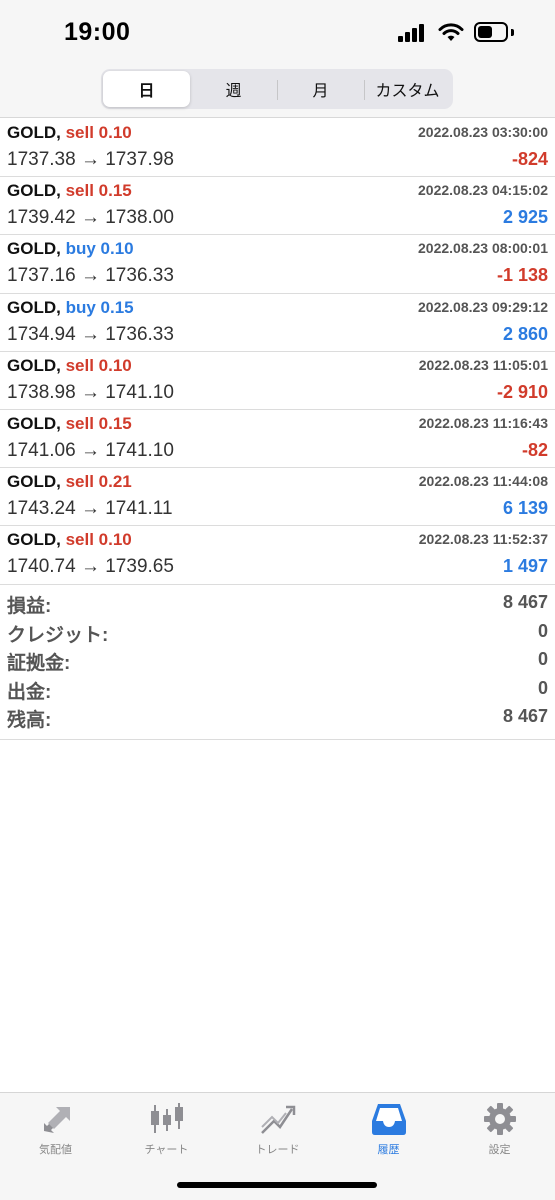 Image resolution: width=555 pixels, height=1200 pixels. What do you see at coordinates (277, 1150) in the screenshot?
I see `tab-label: トレード` at bounding box center [277, 1150].